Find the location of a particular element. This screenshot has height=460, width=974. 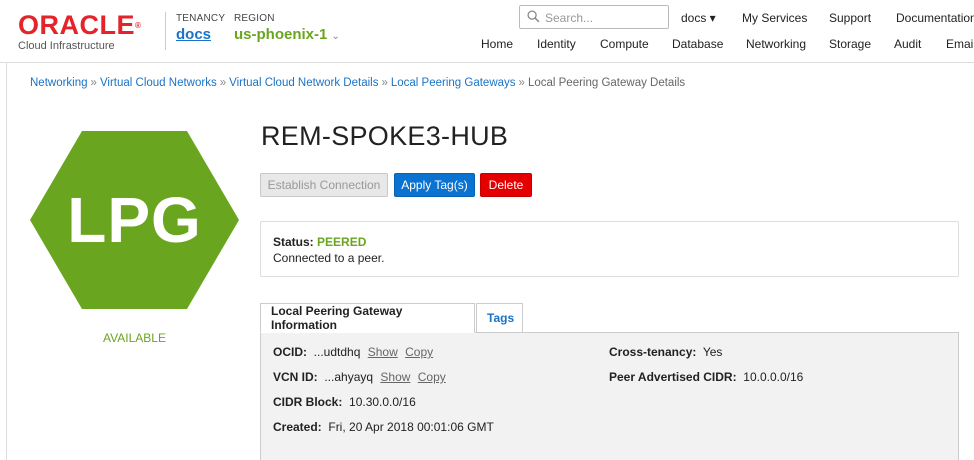

search-icon is located at coordinates (533, 16).